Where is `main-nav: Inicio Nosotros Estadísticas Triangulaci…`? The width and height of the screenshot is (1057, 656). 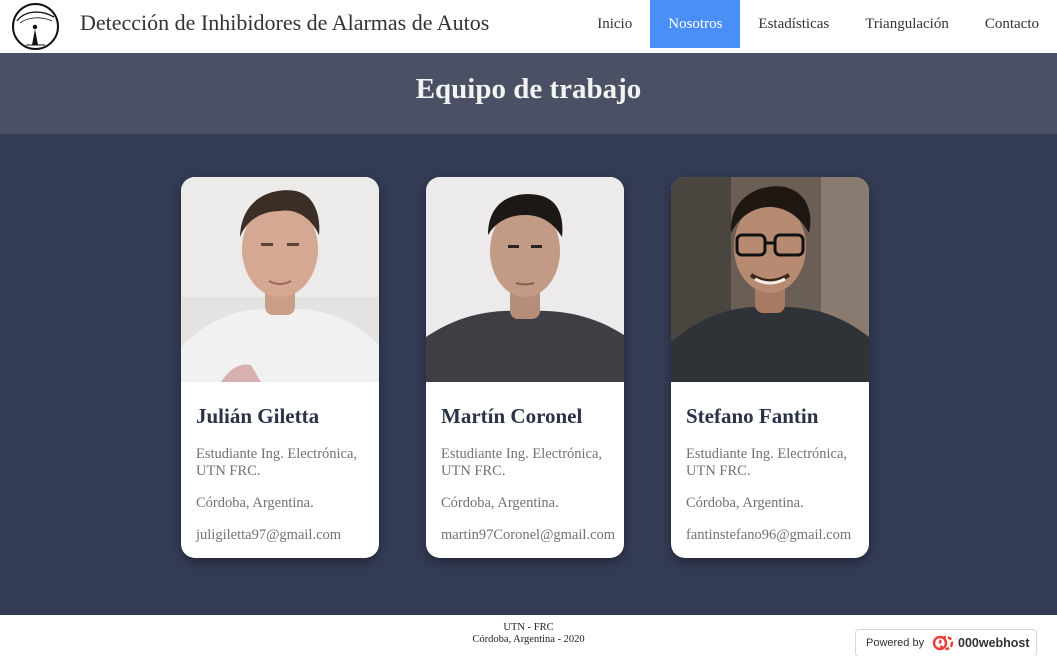 main-nav: Inicio Nosotros Estadísticas Triangulaci… is located at coordinates (818, 24).